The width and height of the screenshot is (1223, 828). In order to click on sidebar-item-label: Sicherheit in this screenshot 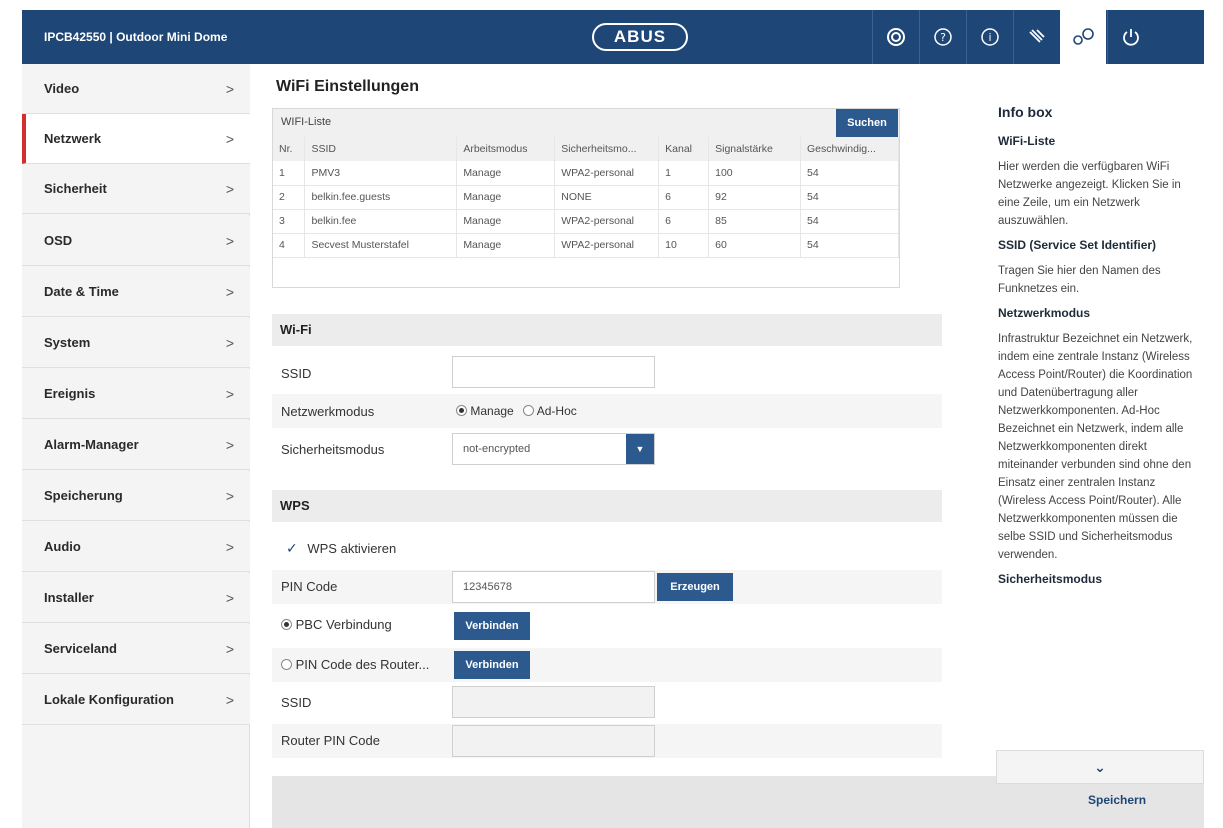, I will do `click(75, 188)`.